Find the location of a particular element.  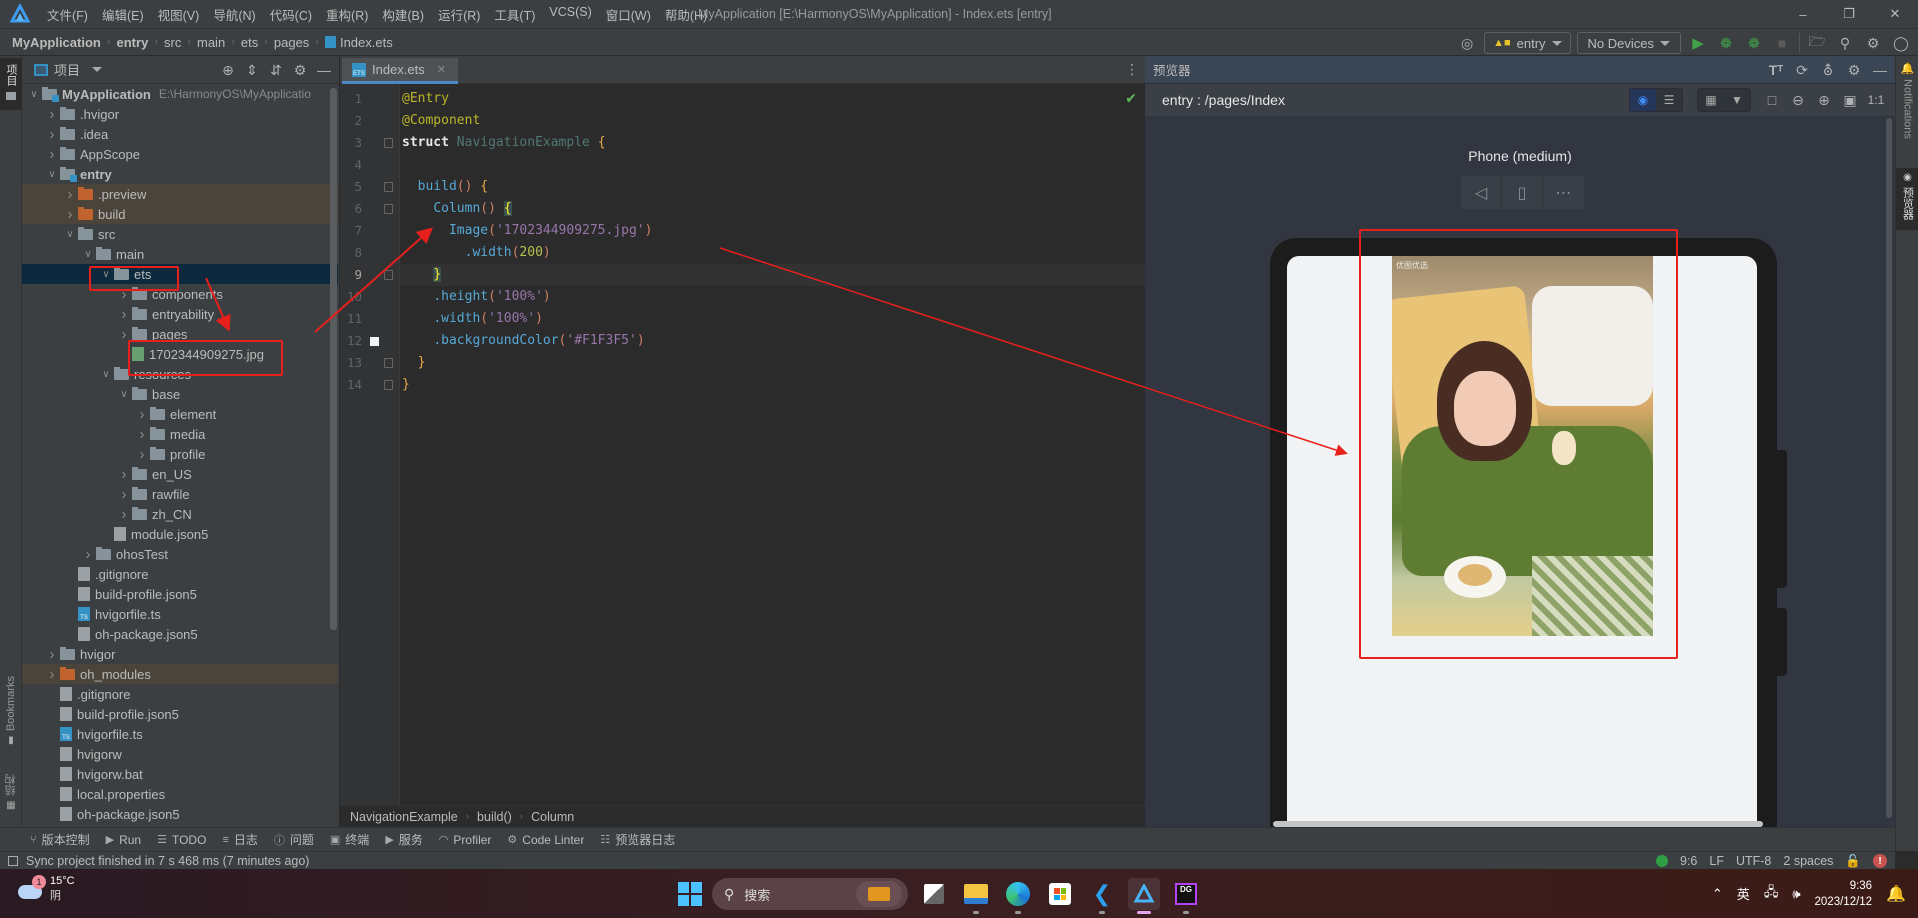

menu-item: 构建(B) is located at coordinates (403, 14).